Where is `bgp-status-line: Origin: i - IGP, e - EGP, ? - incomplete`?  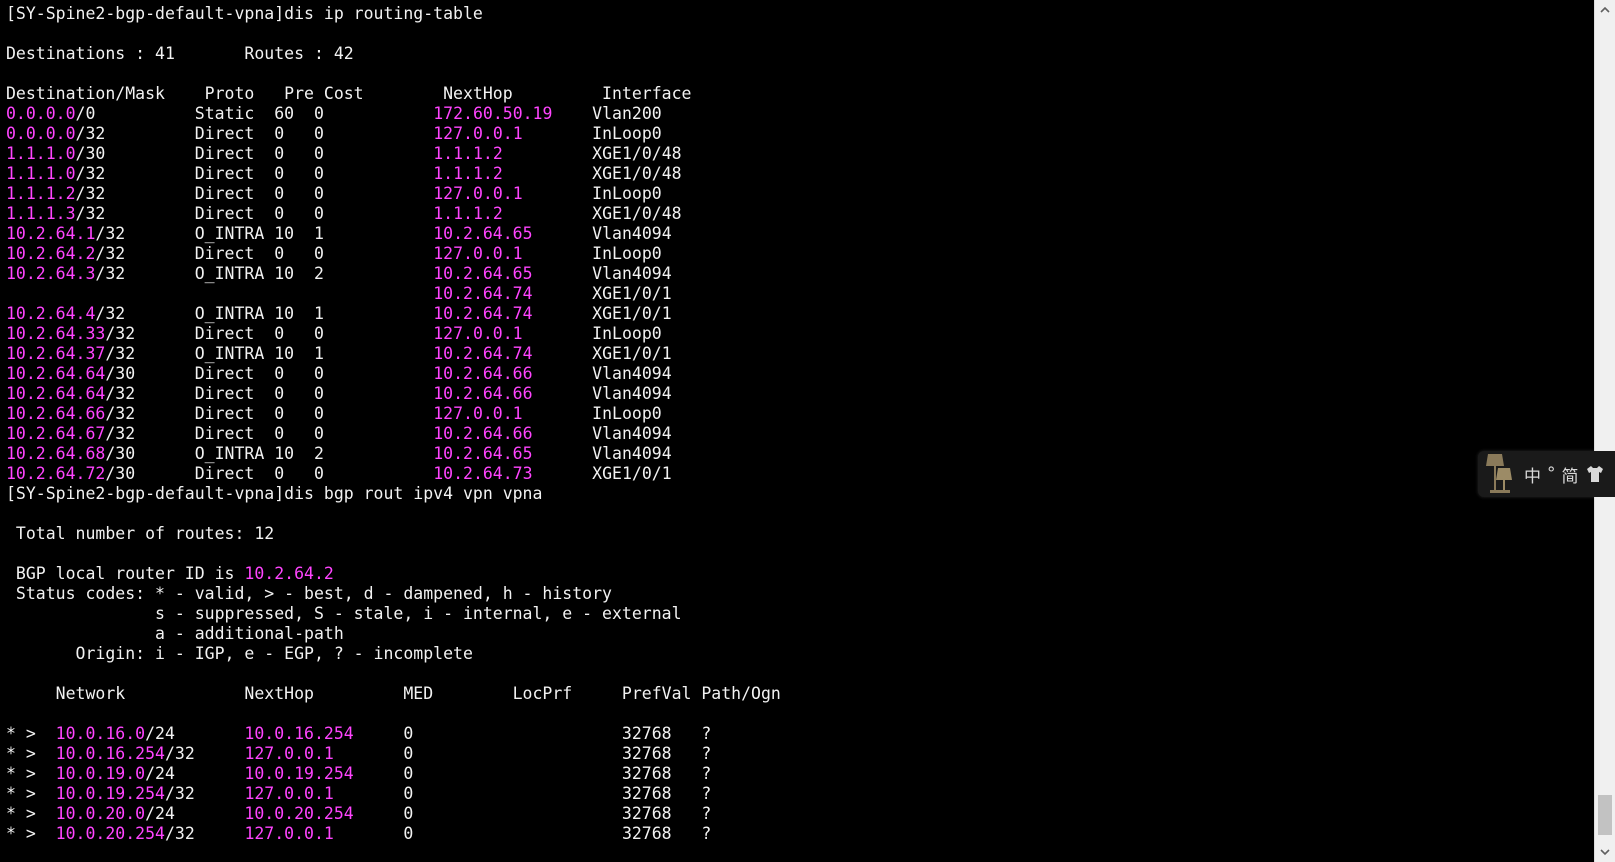 bgp-status-line: Origin: i - IGP, e - EGP, ? - incomplete is located at coordinates (796, 654).